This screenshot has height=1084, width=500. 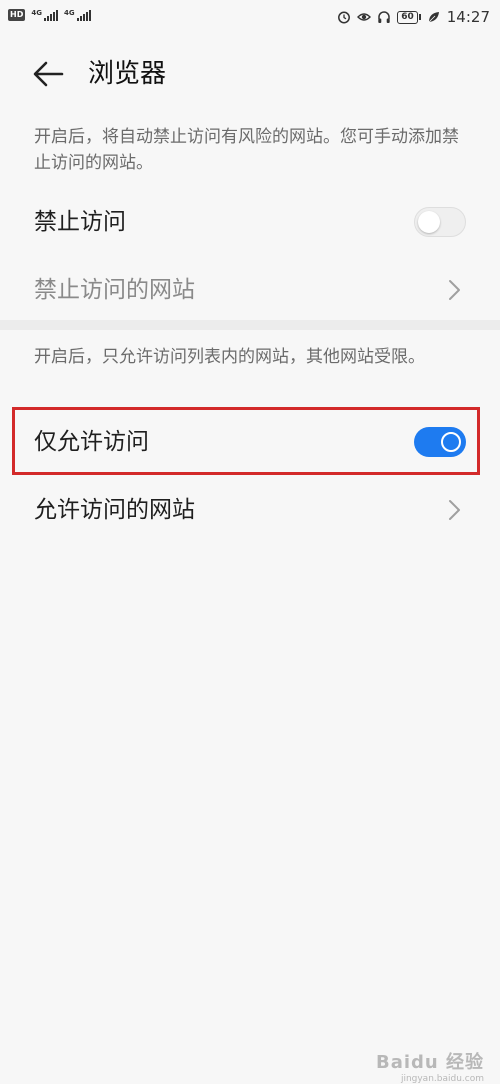 I want to click on status-clock: 14:27, so click(x=468, y=17).